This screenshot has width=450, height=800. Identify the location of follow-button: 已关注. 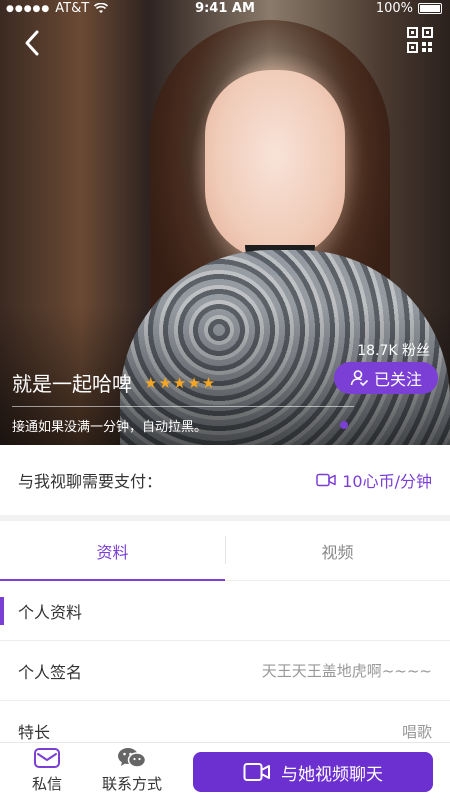
(386, 378).